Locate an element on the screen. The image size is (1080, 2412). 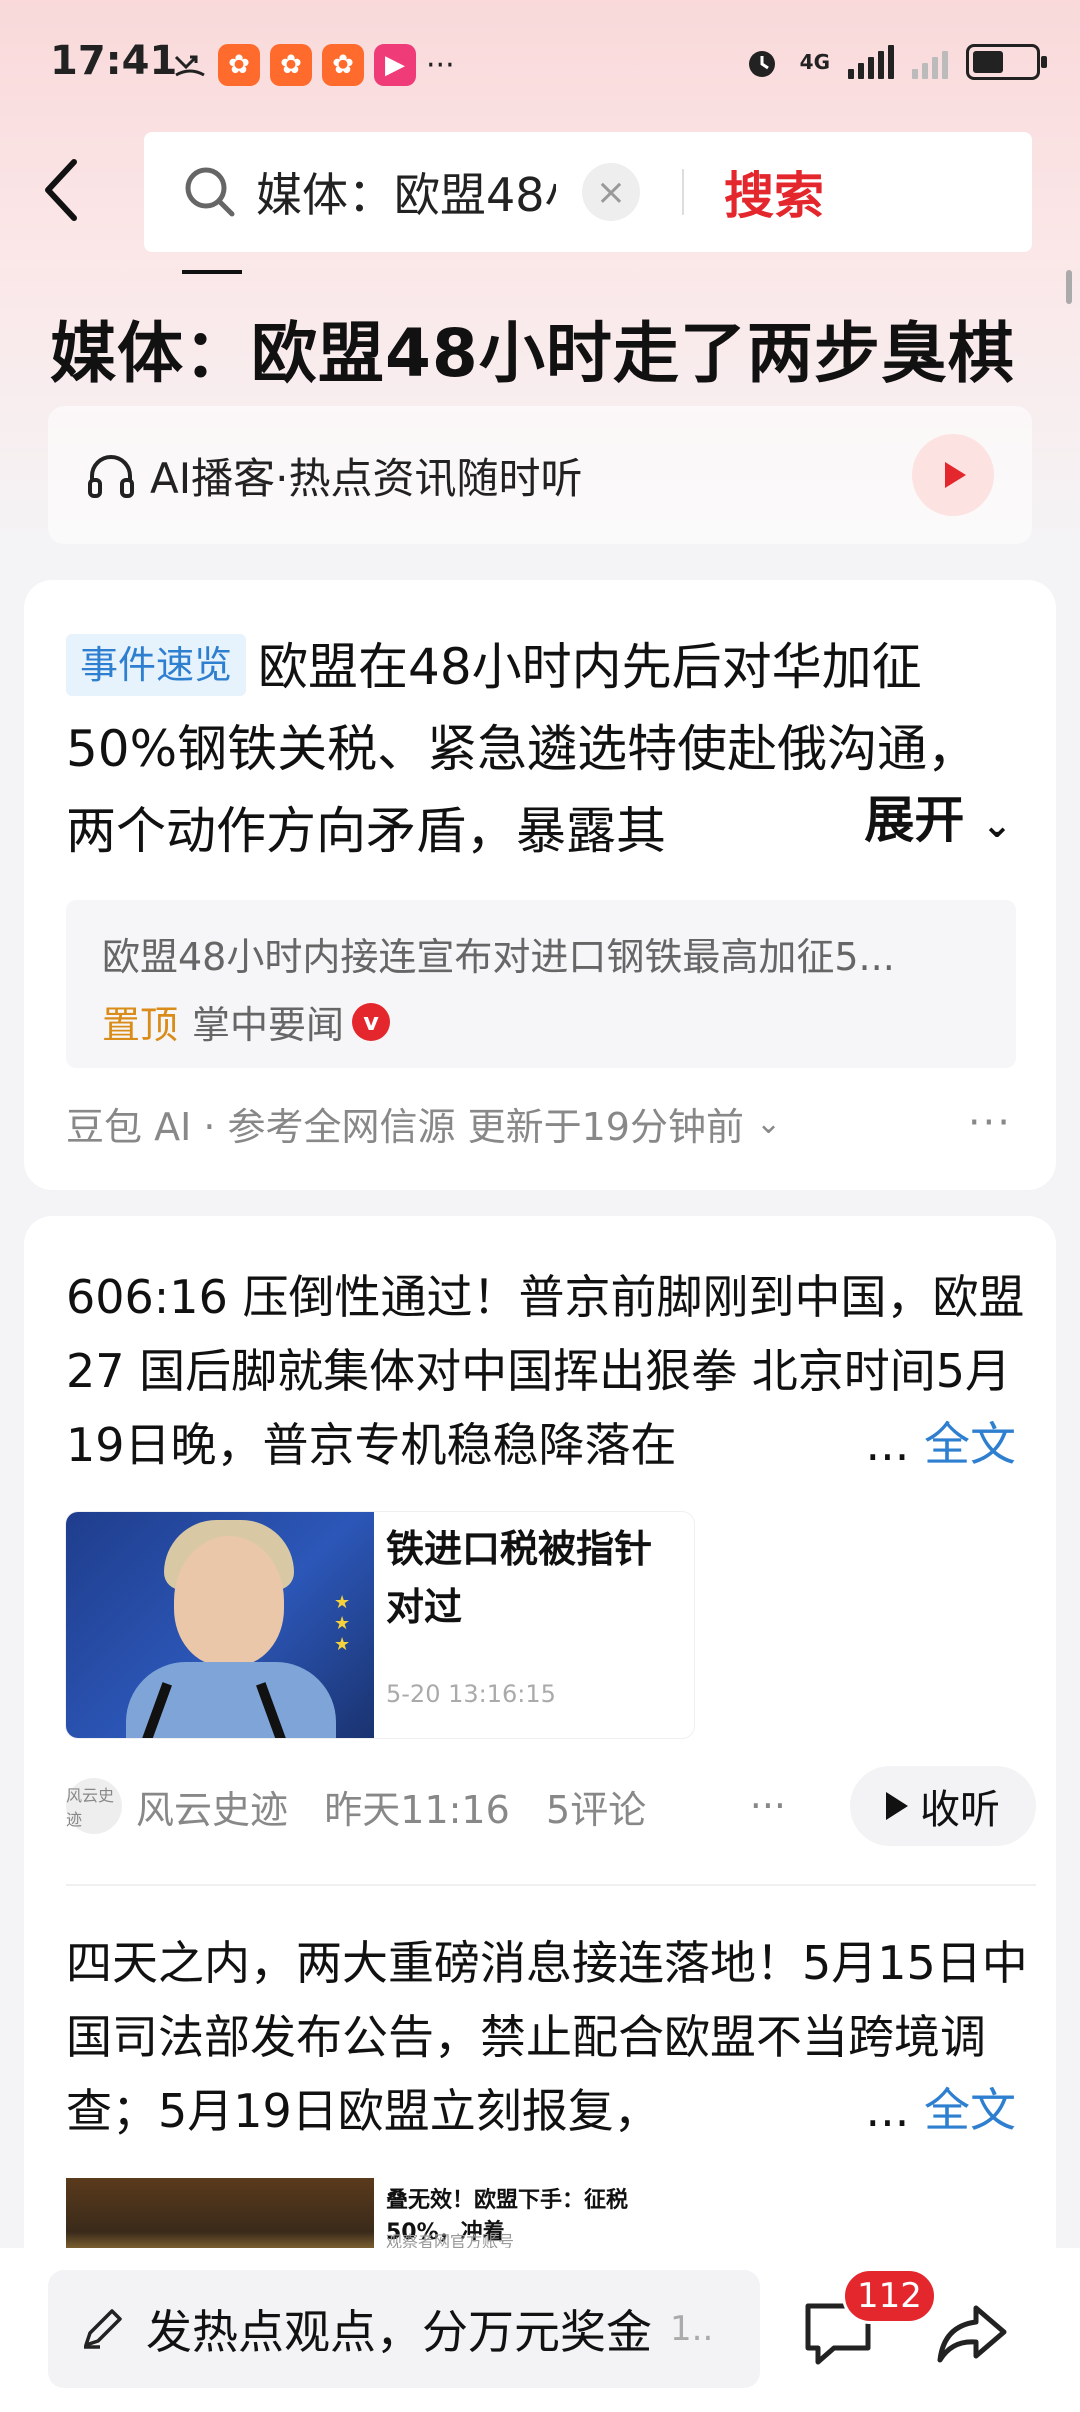
close-icon: × is located at coordinates (611, 192).